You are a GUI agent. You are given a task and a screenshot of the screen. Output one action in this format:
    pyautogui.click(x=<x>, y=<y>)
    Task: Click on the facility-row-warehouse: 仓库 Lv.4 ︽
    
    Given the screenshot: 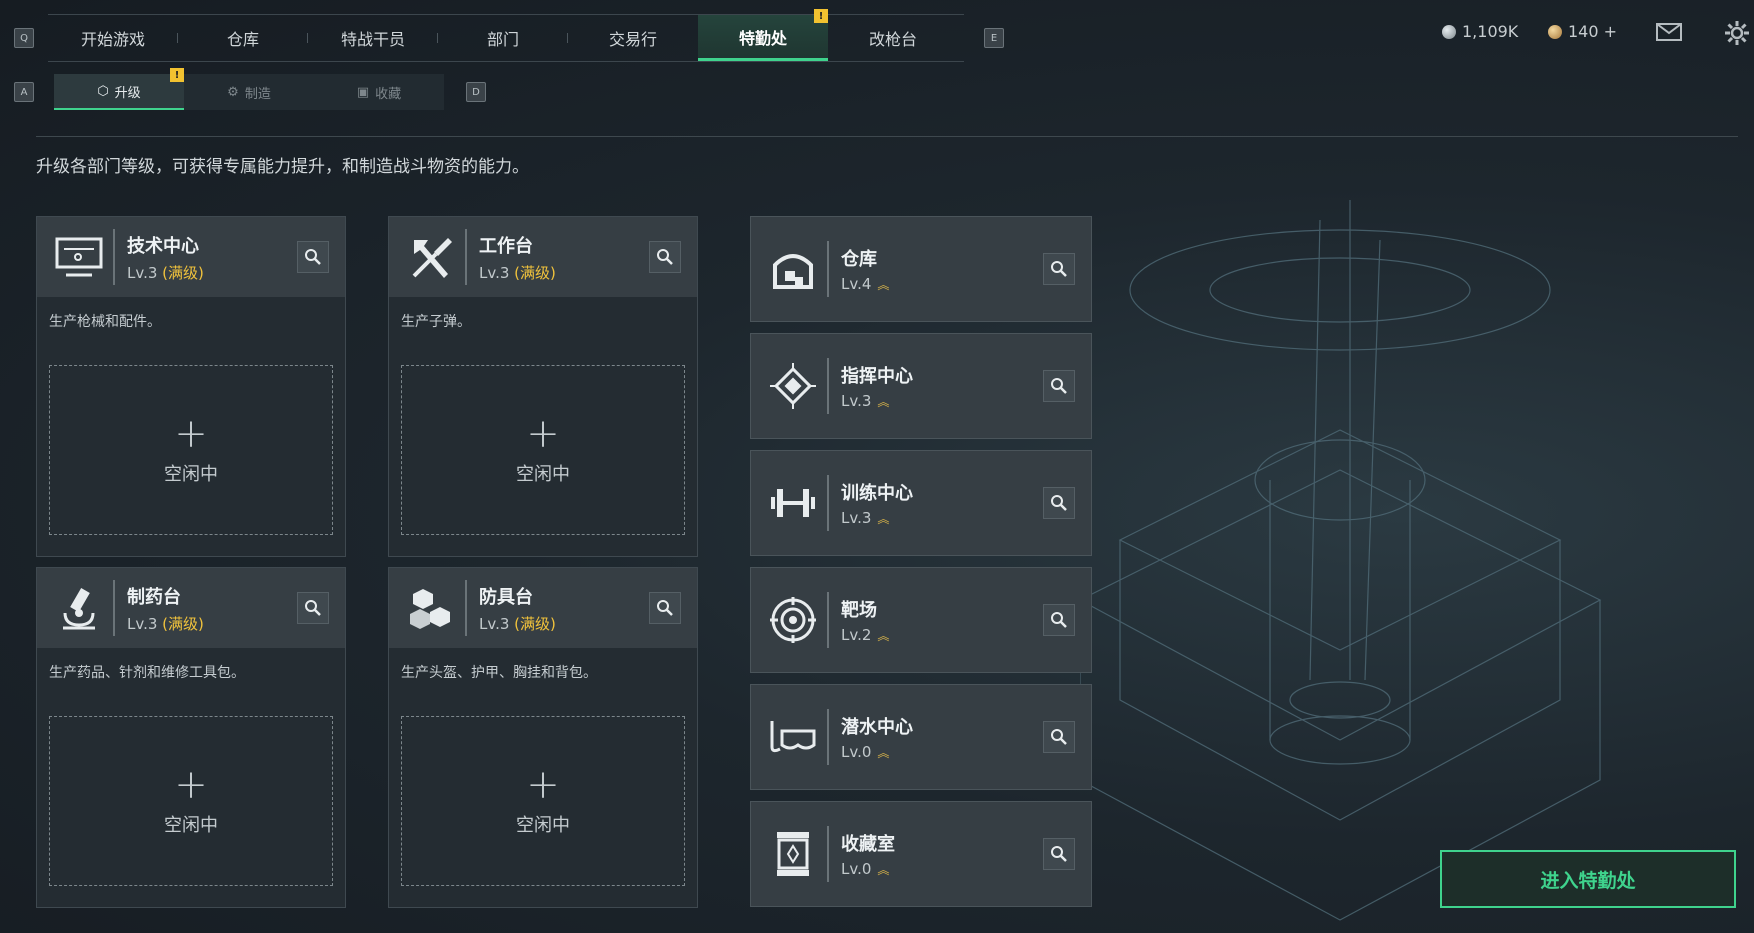 What is the action you would take?
    pyautogui.click(x=921, y=269)
    